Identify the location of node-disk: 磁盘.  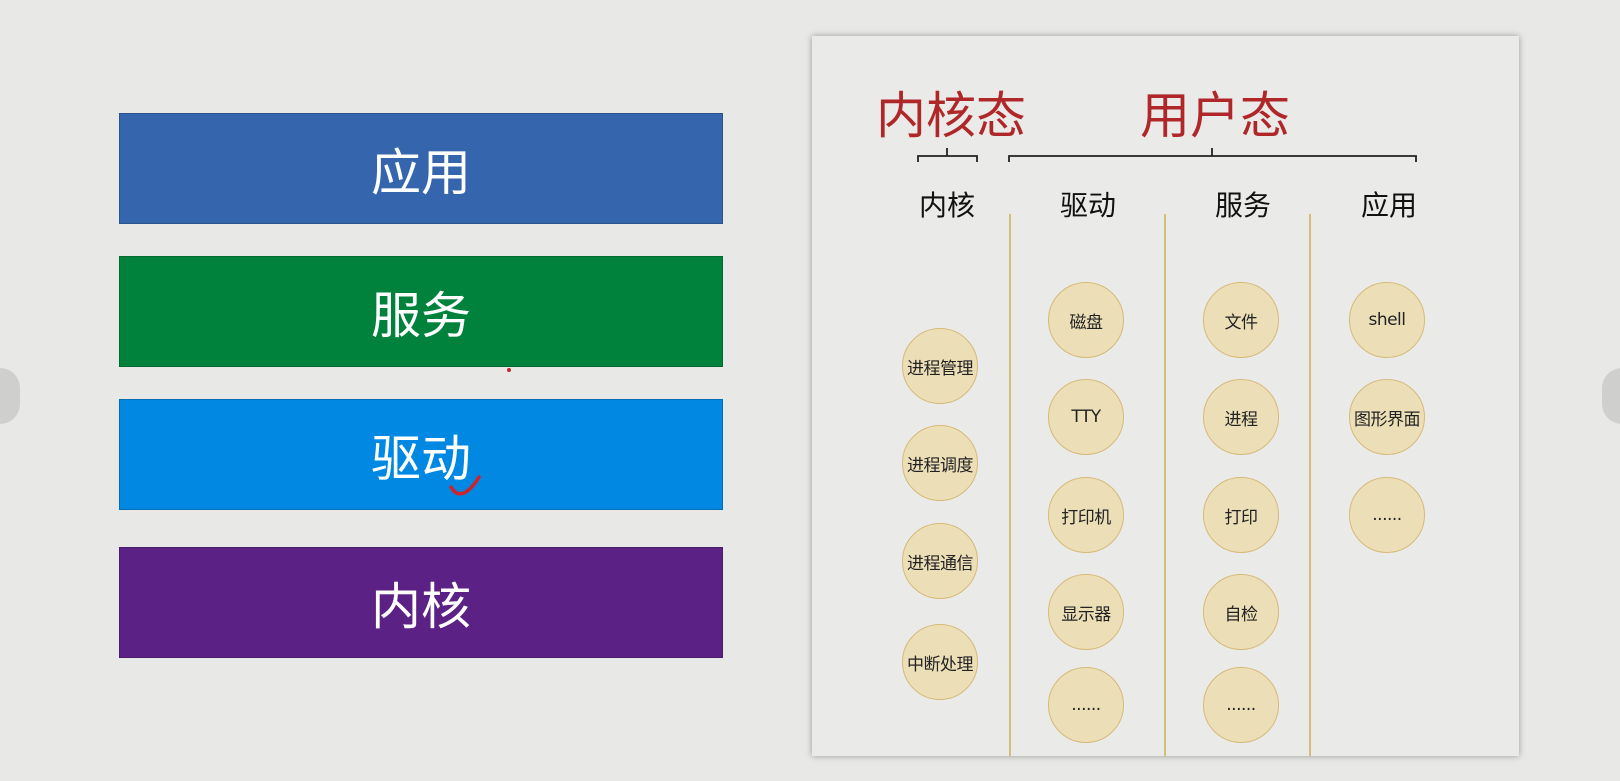
(1086, 320).